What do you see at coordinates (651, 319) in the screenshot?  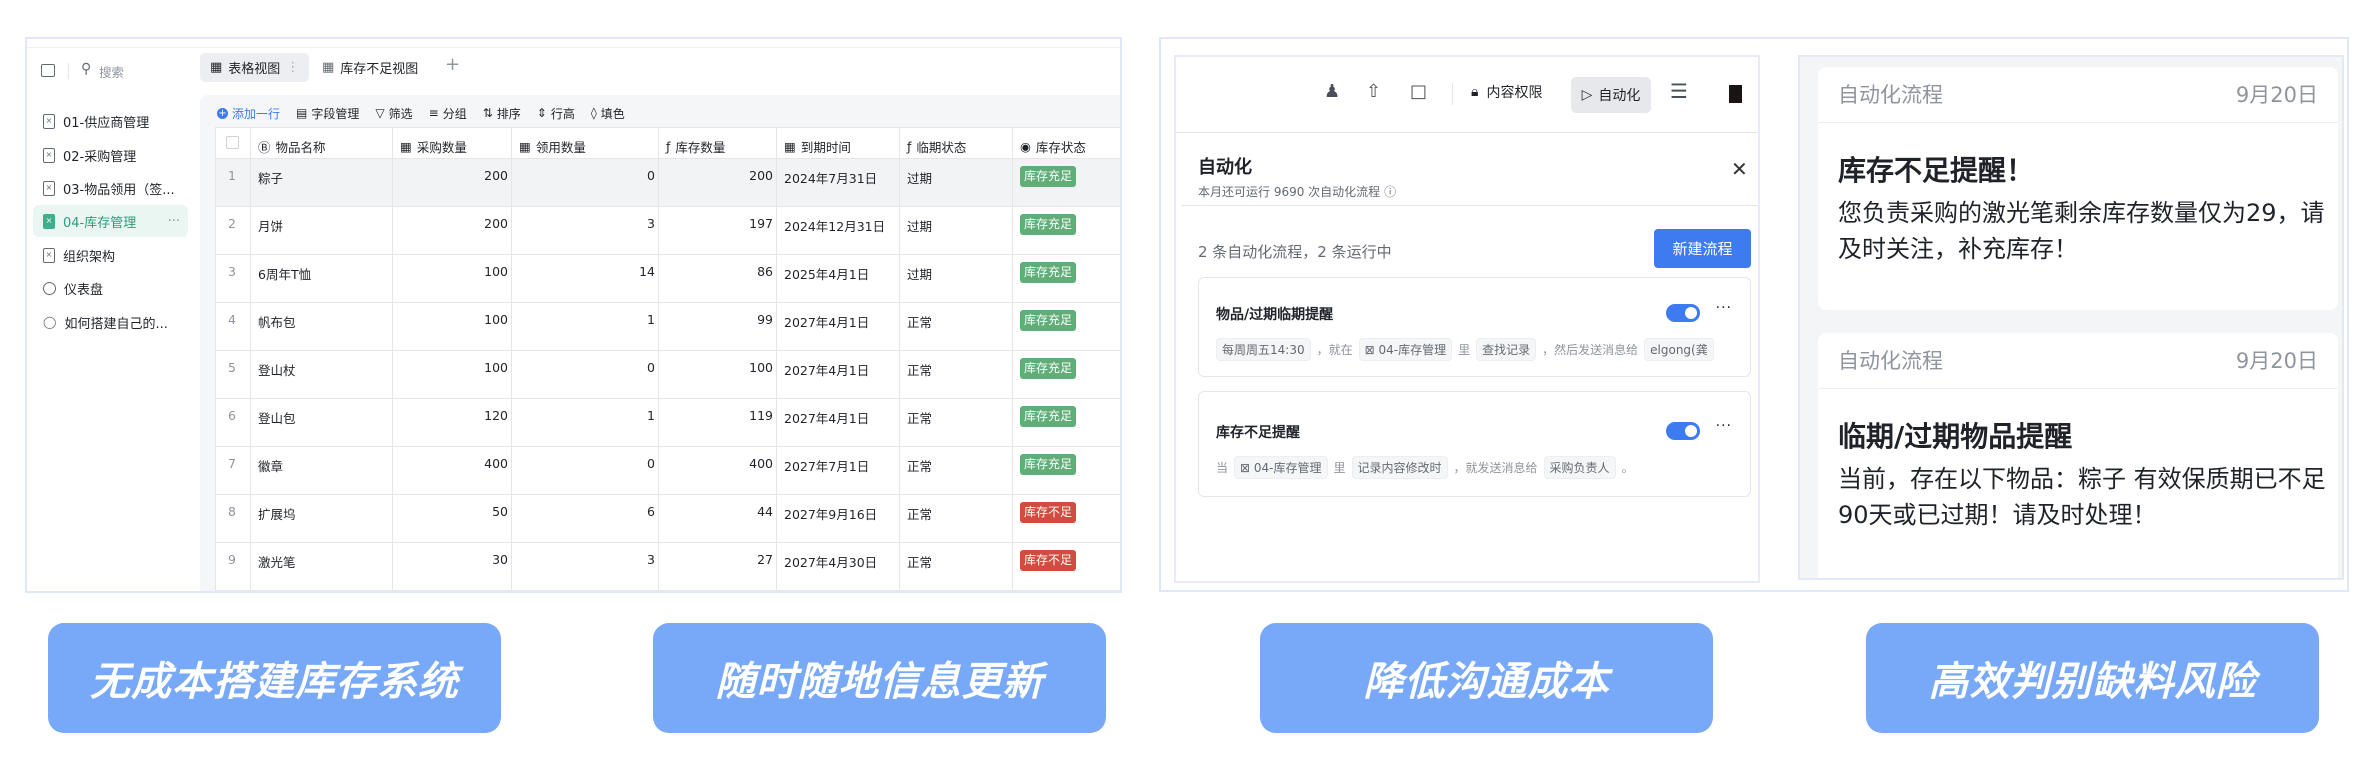 I see `cell-used: 1` at bounding box center [651, 319].